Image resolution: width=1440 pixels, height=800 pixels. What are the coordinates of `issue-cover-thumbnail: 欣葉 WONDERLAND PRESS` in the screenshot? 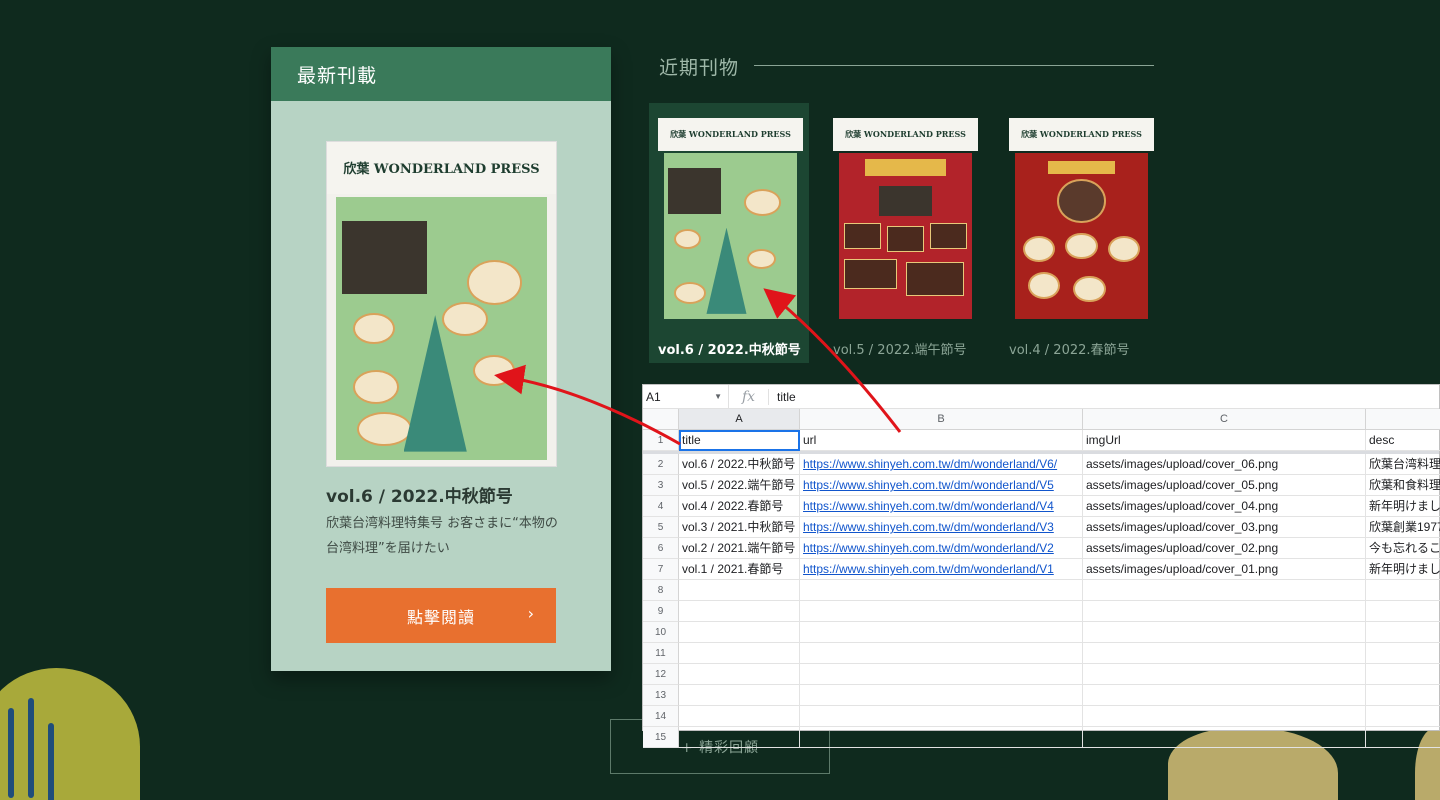 It's located at (1081, 220).